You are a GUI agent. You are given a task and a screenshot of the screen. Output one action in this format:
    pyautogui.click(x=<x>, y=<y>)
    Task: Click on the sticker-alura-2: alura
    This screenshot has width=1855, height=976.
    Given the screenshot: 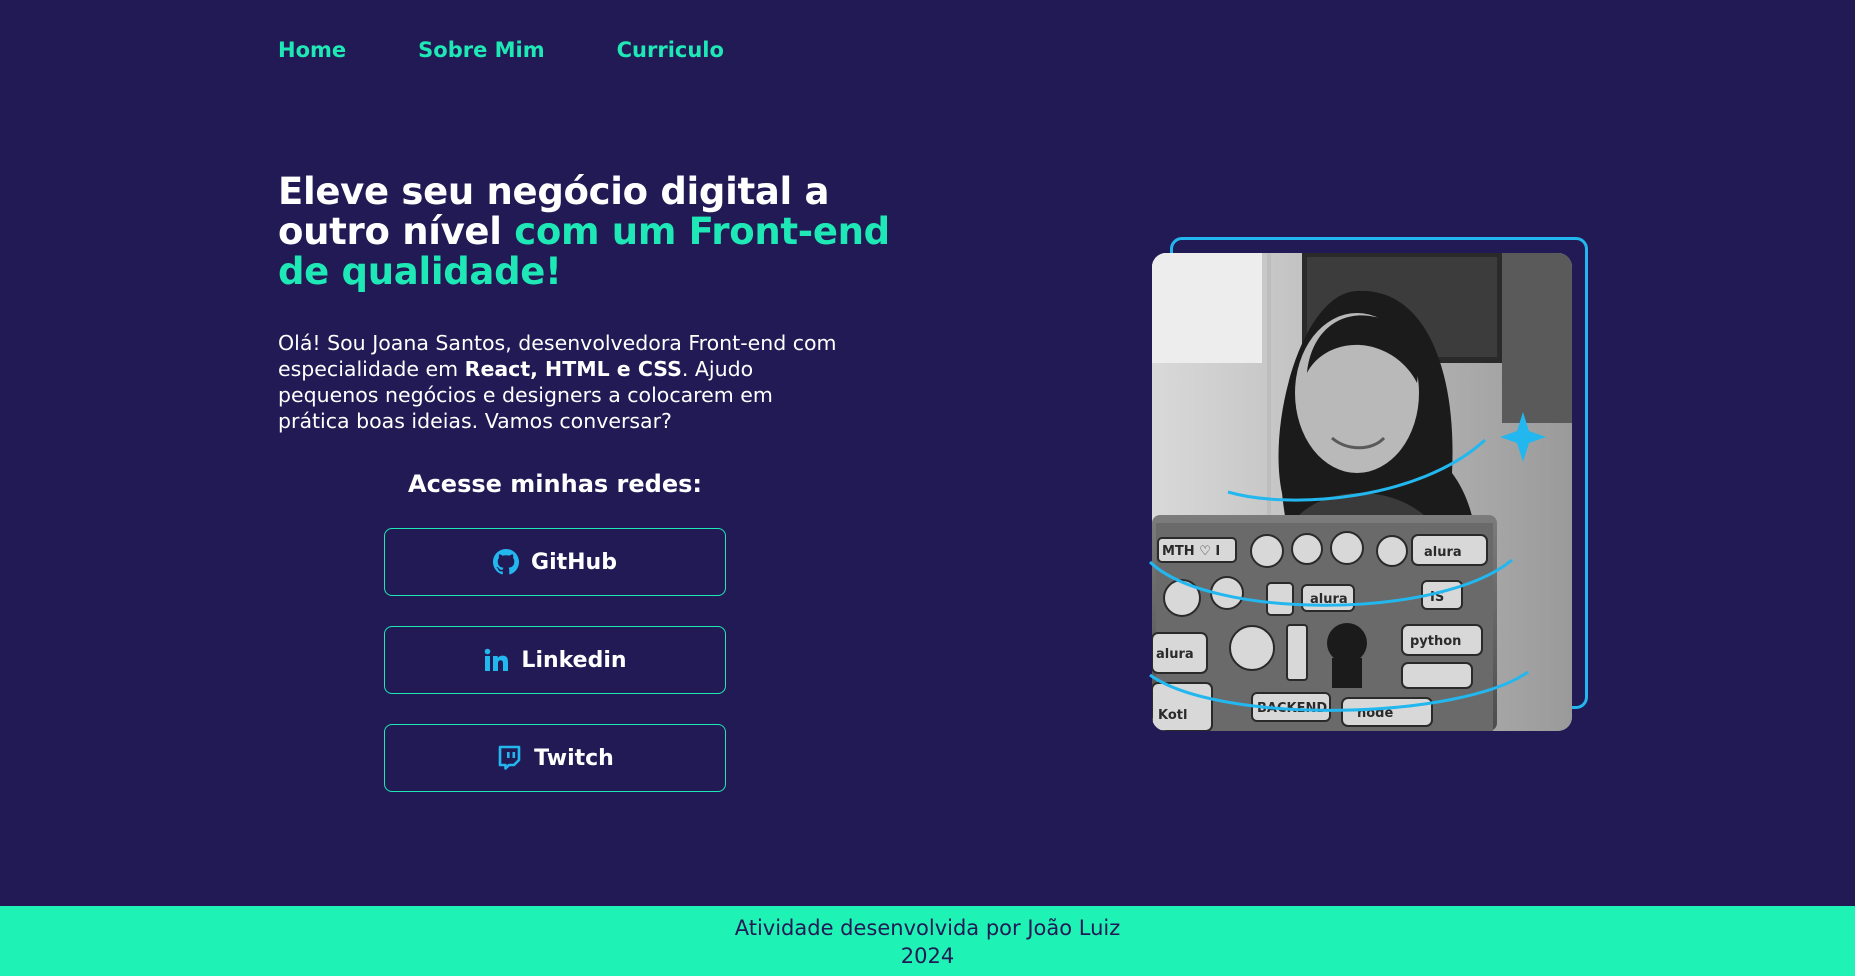 What is the action you would take?
    pyautogui.click(x=1329, y=599)
    